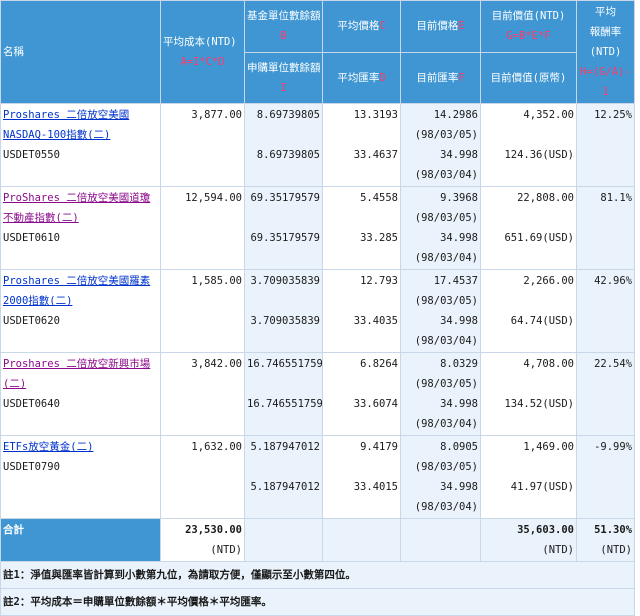 The width and height of the screenshot is (640, 616). What do you see at coordinates (379, 364) in the screenshot?
I see `fund-avg-price: 6.8264` at bounding box center [379, 364].